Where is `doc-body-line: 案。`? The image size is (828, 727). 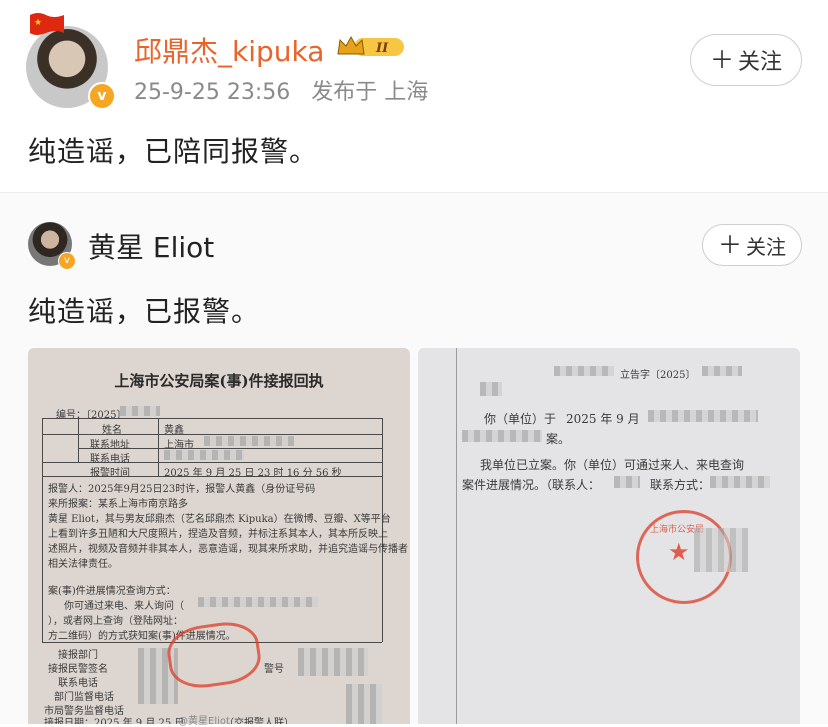
doc-body-line: 案。 is located at coordinates (558, 439).